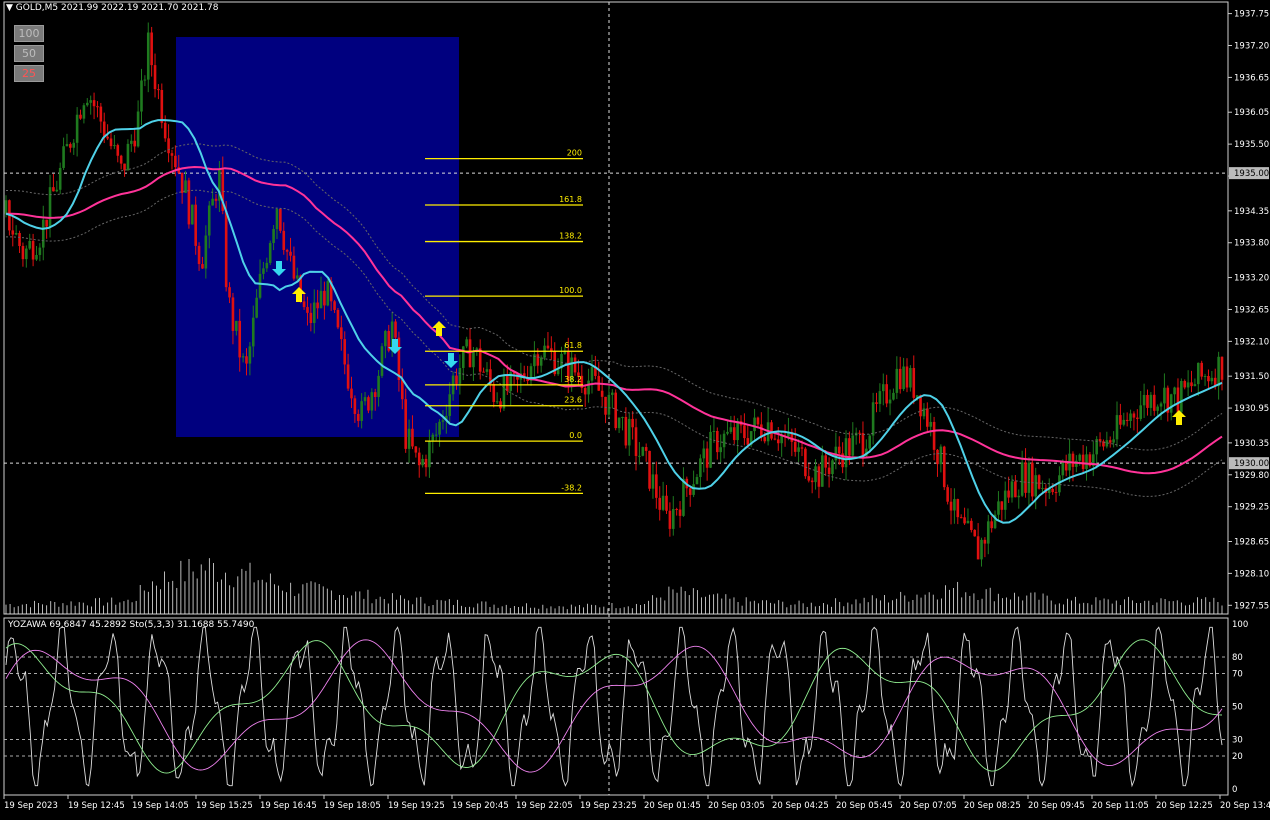  What do you see at coordinates (29, 33) in the screenshot?
I see `zoom-100-button: 100` at bounding box center [29, 33].